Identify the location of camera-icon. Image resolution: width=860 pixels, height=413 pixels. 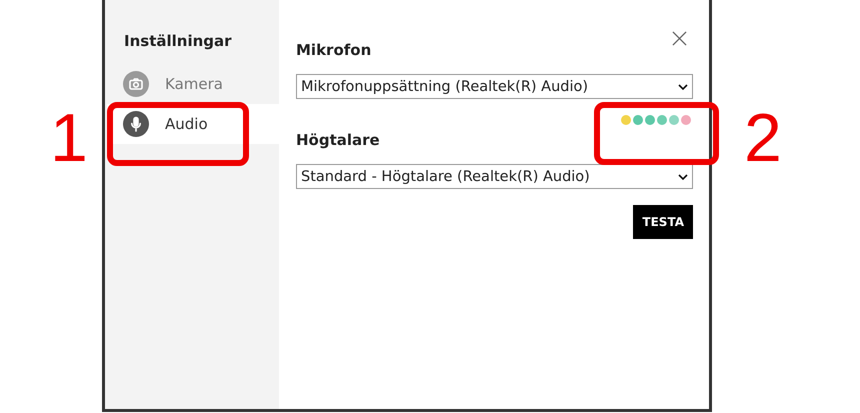
(136, 84).